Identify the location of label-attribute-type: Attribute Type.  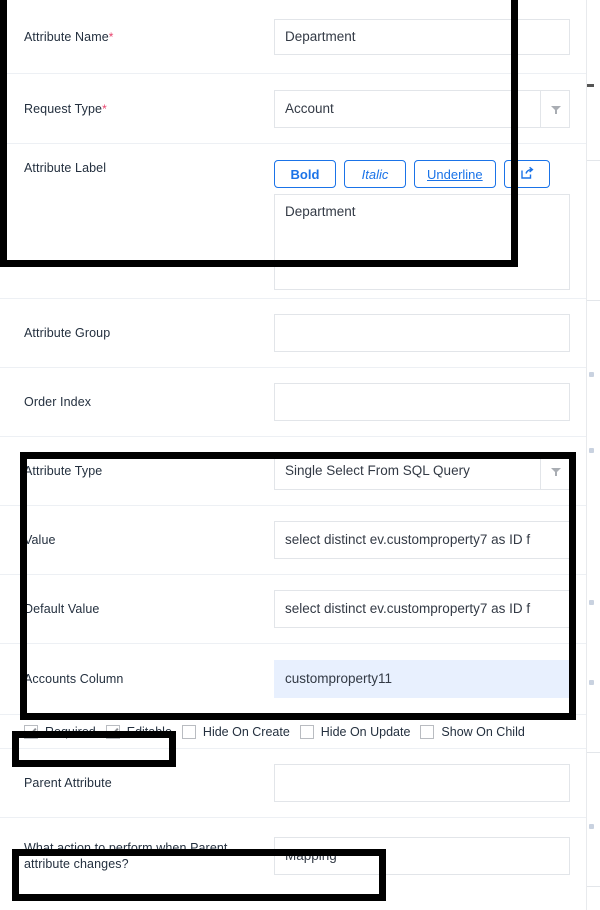
(63, 471).